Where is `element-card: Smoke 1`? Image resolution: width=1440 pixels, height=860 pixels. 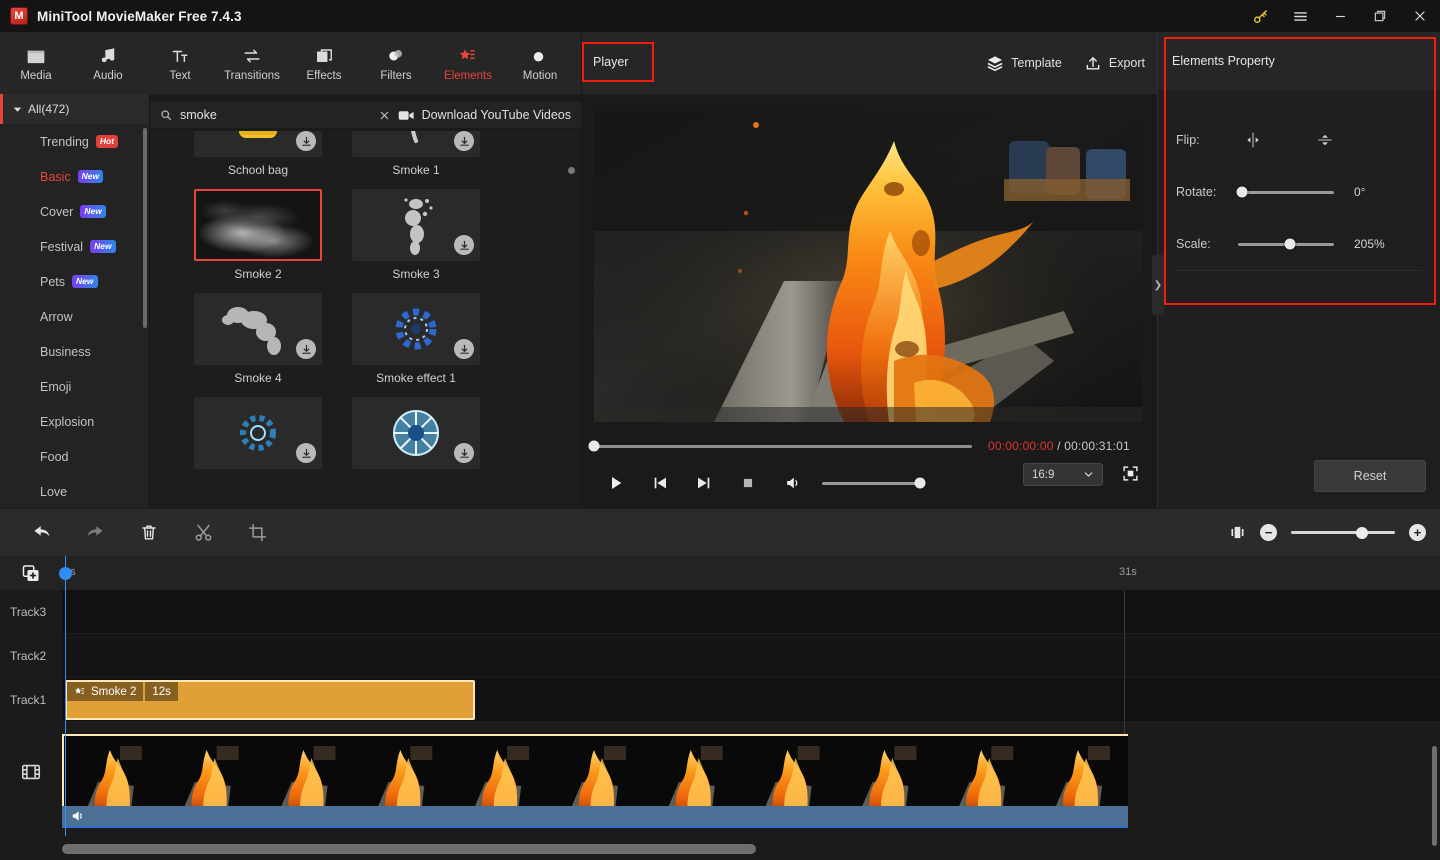 element-card: Smoke 1 is located at coordinates (416, 154).